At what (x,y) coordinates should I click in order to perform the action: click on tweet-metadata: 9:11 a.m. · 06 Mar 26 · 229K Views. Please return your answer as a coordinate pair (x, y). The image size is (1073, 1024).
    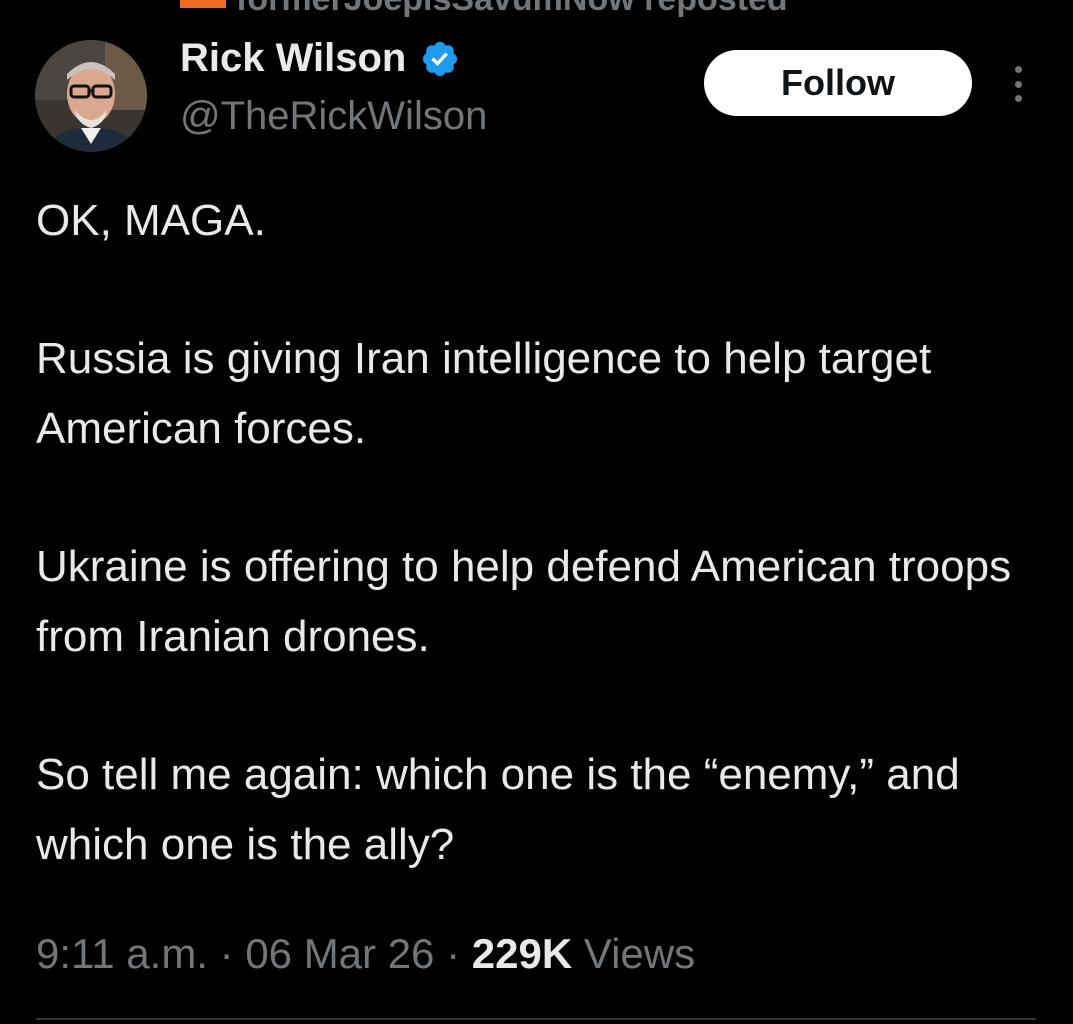
    Looking at the image, I should click on (365, 954).